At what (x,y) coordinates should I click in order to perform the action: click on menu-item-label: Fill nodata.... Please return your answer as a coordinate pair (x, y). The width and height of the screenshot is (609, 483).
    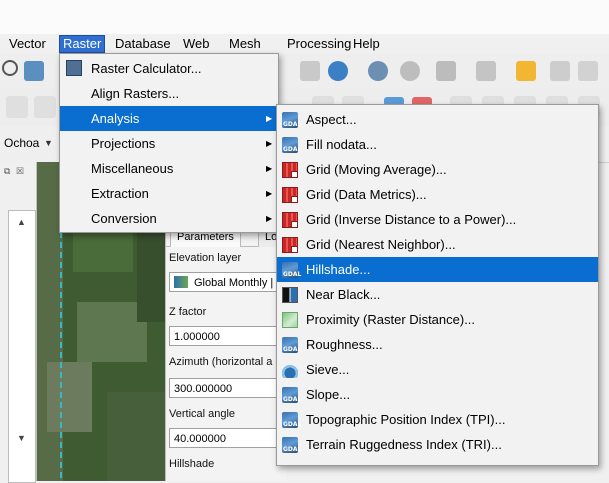
    Looking at the image, I should click on (341, 144).